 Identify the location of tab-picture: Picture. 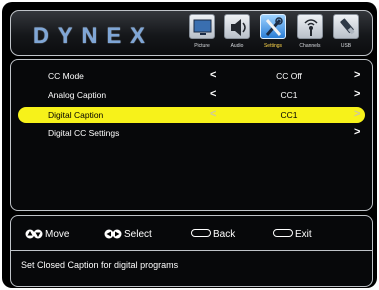
(202, 33).